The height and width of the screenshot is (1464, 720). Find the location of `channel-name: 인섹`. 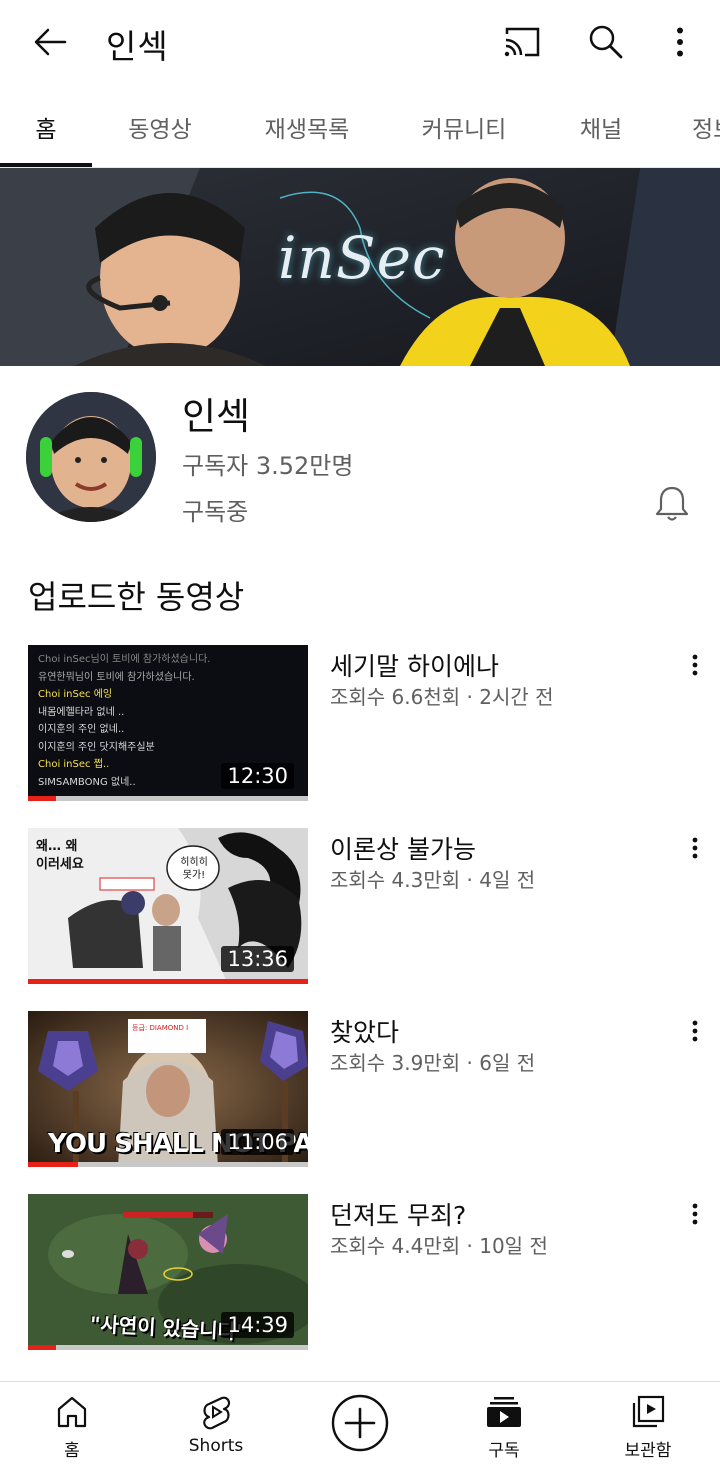

channel-name: 인섹 is located at coordinates (216, 416).